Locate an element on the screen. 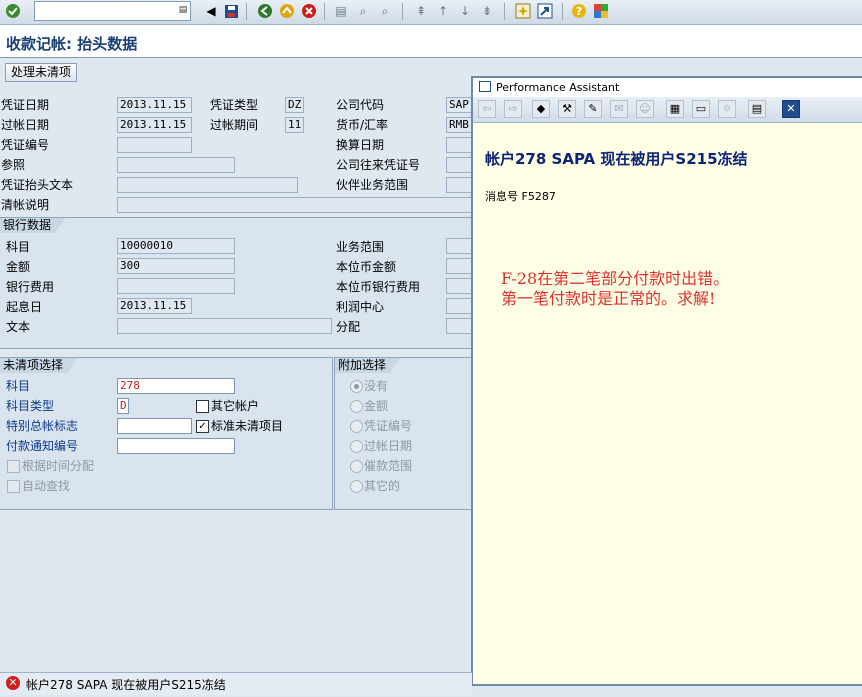 This screenshot has height=697, width=862. pa-close-icon: ✕ is located at coordinates (791, 109).